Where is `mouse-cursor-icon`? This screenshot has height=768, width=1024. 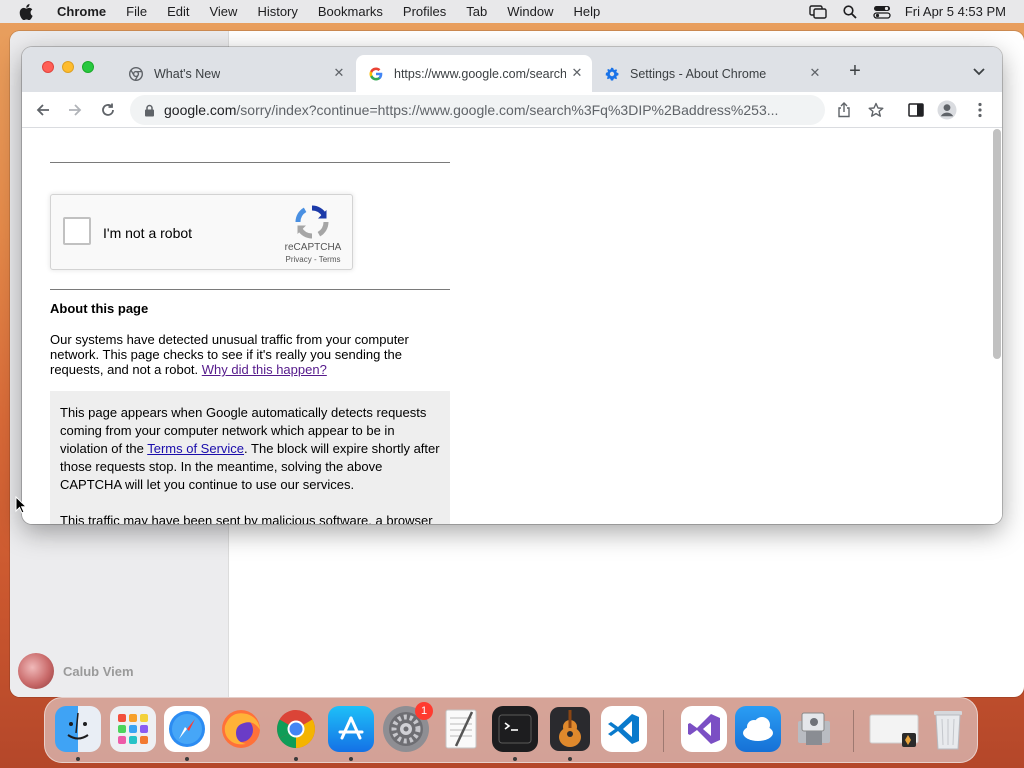 mouse-cursor-icon is located at coordinates (21, 504).